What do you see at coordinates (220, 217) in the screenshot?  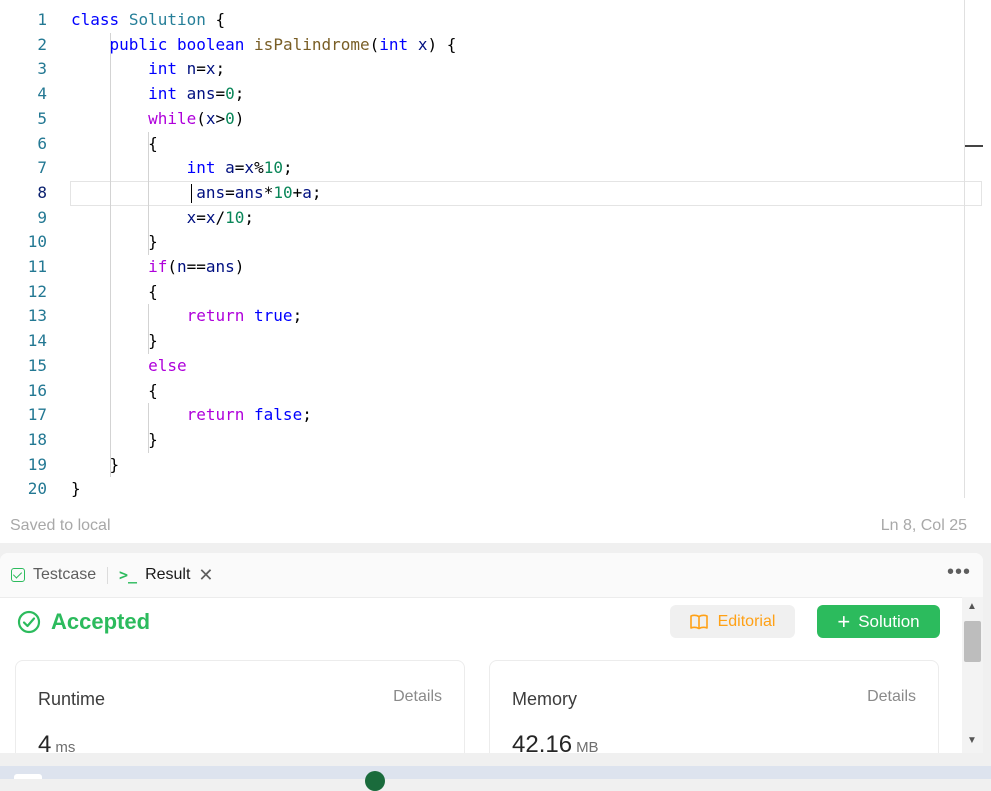 I see `code-text: x=x/10;` at bounding box center [220, 217].